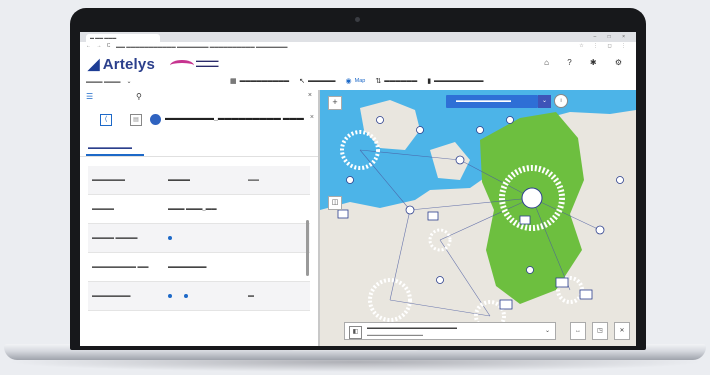  I want to click on property-unit: ▬▬, so click(253, 180).